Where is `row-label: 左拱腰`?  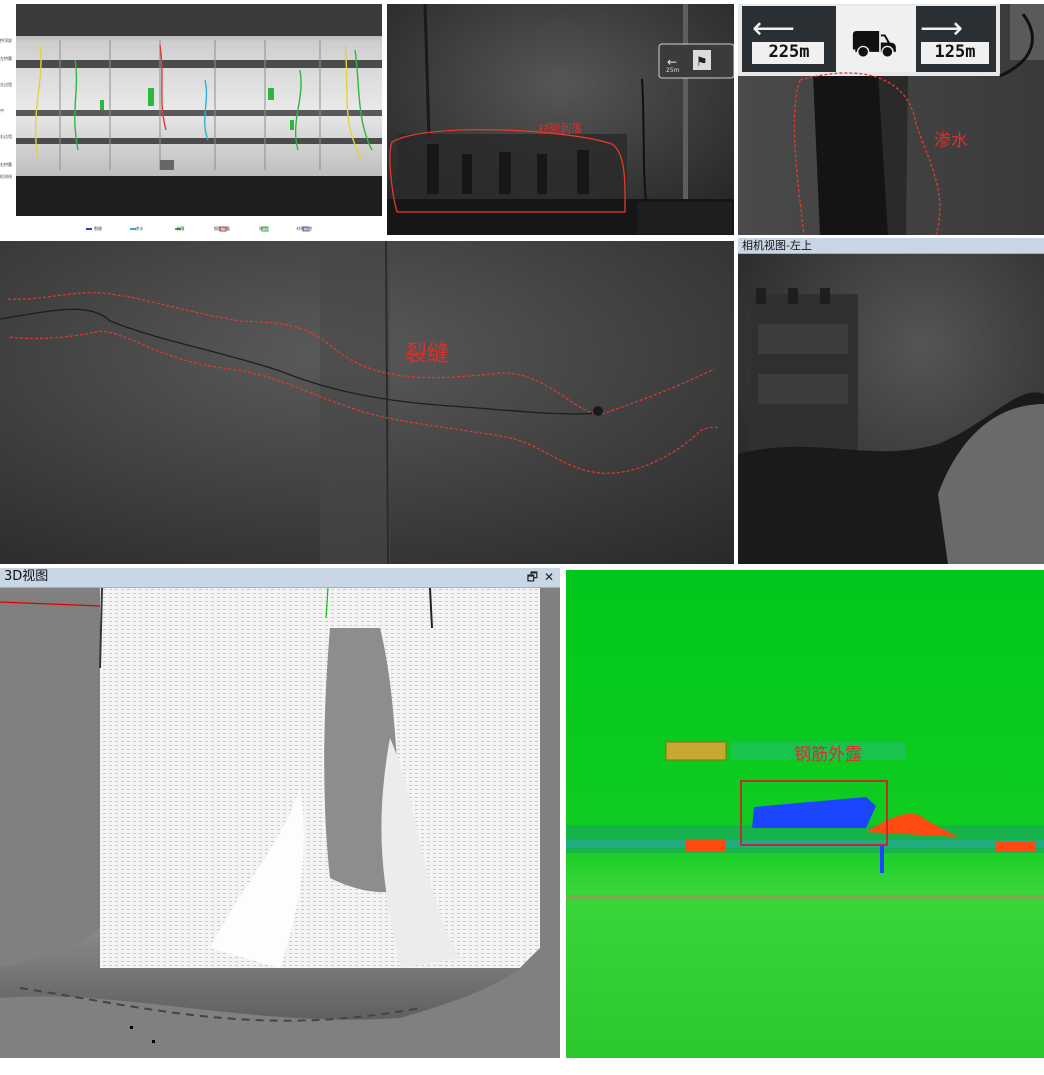
row-label: 左拱腰 is located at coordinates (6, 58).